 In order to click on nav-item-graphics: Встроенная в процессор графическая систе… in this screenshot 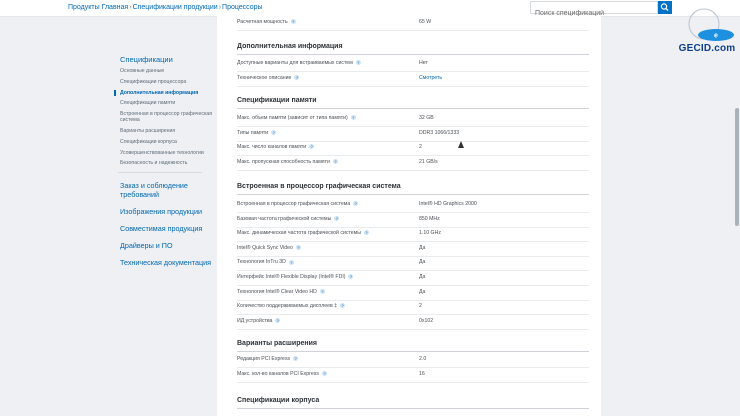, I will do `click(167, 117)`.